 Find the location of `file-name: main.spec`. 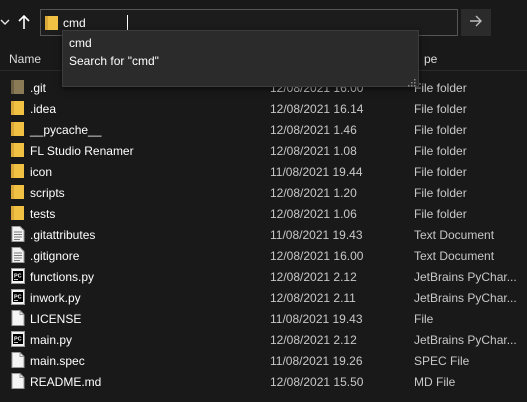

file-name: main.spec is located at coordinates (57, 361).